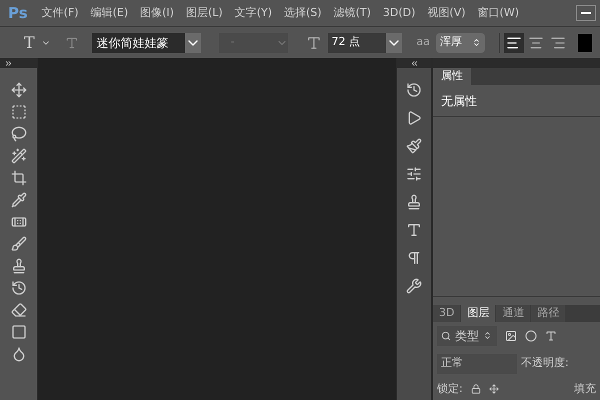 Image resolution: width=600 pixels, height=400 pixels. What do you see at coordinates (423, 42) in the screenshot?
I see `antialias-glyph: aa` at bounding box center [423, 42].